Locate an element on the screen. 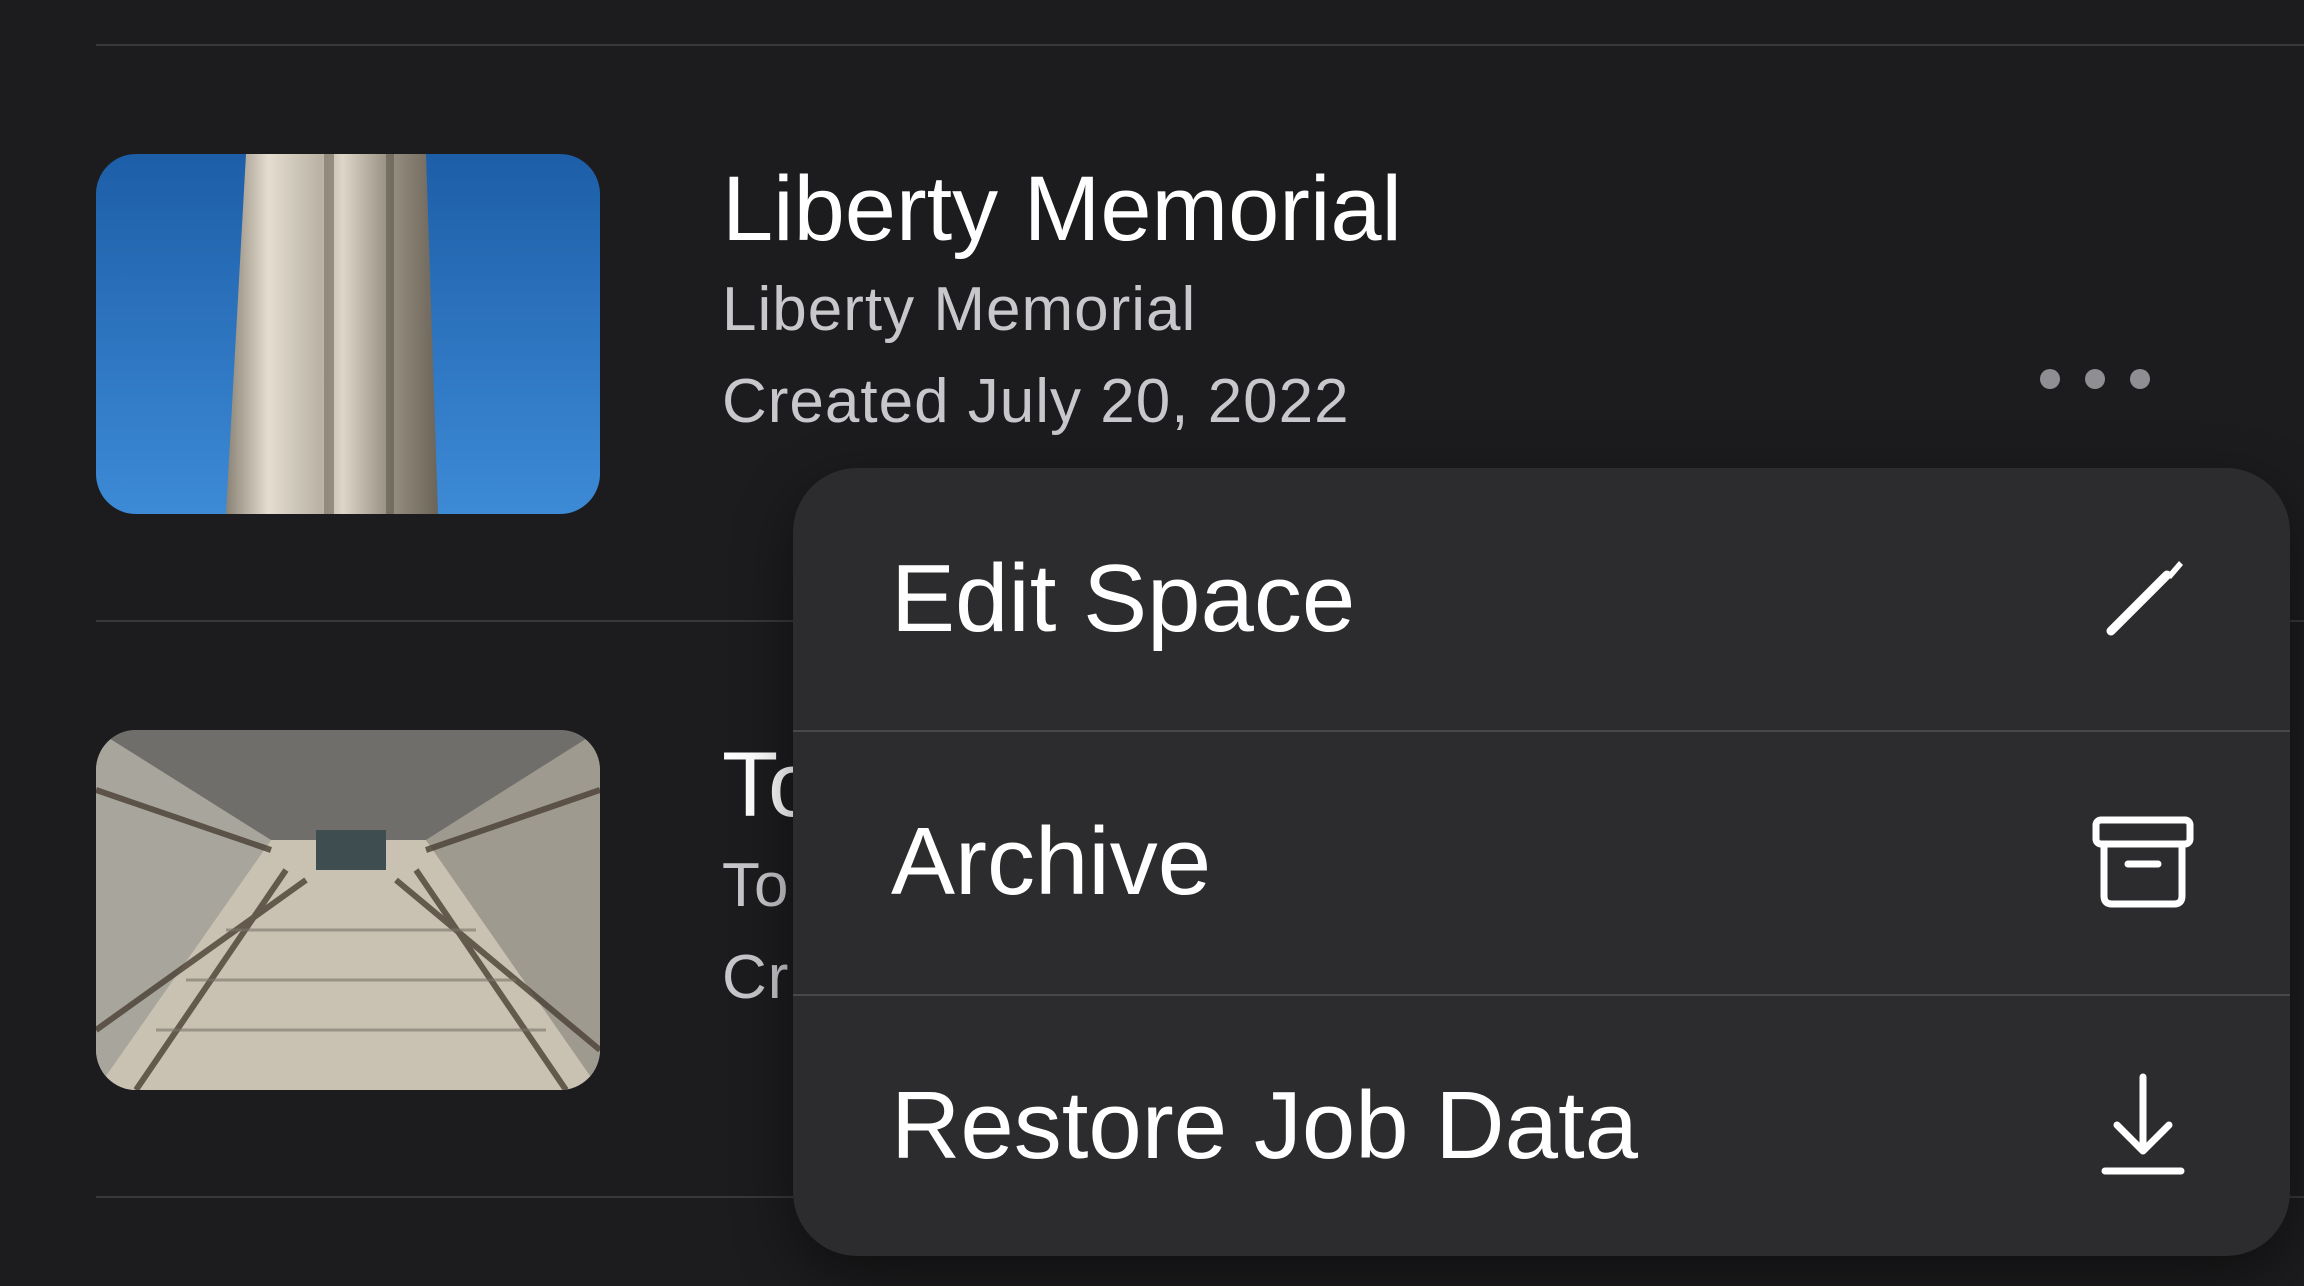  space-title: Liberty Memorial is located at coordinates (1062, 209).